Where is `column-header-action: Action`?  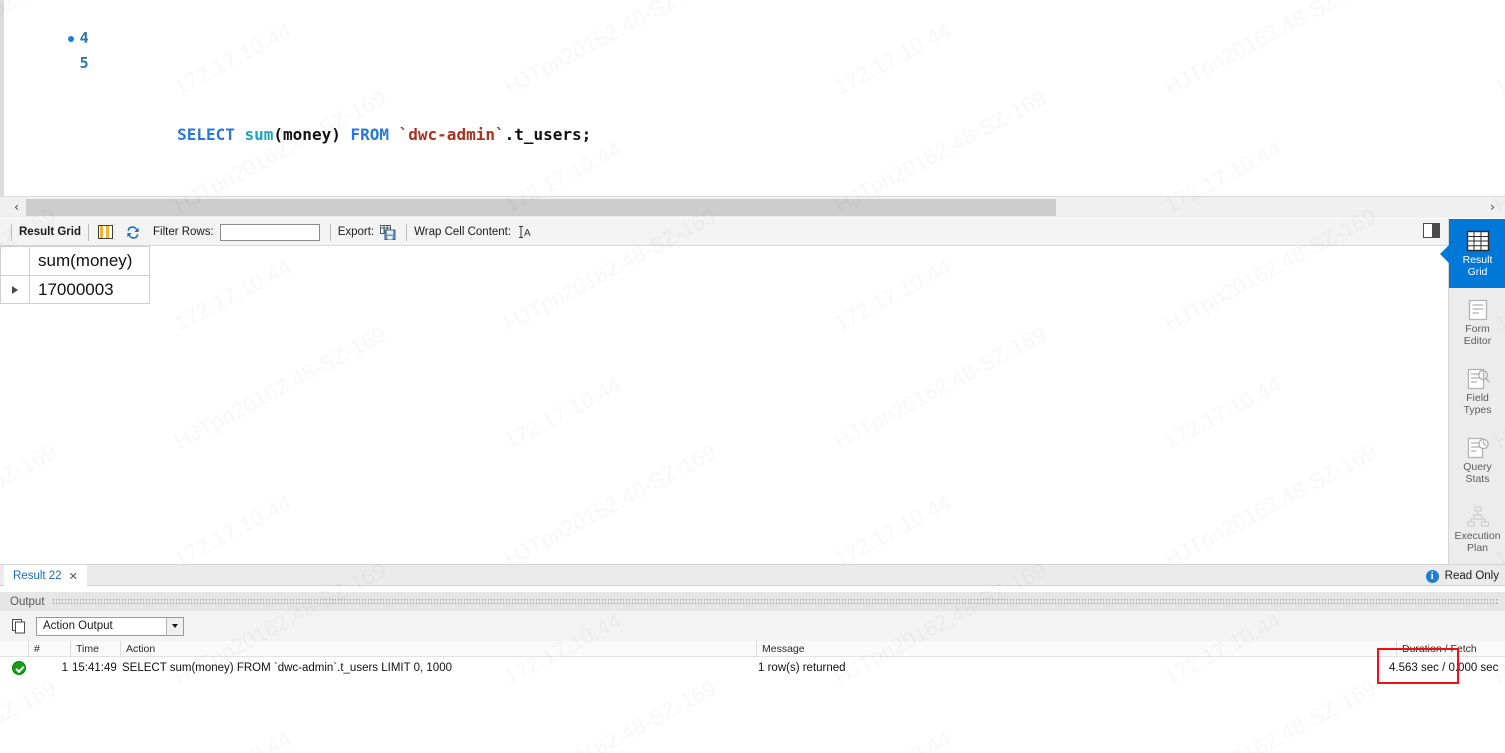
column-header-action: Action is located at coordinates (438, 649).